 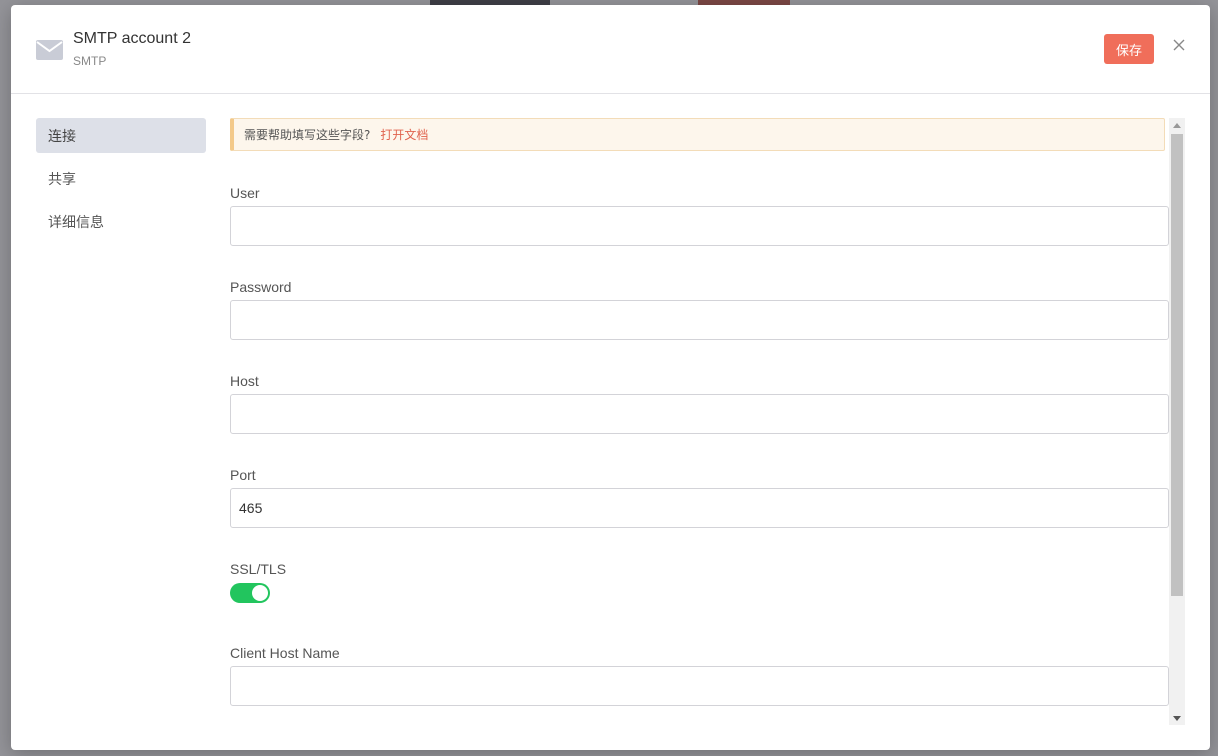 What do you see at coordinates (62, 136) in the screenshot?
I see `sidebar-item-label: 连接` at bounding box center [62, 136].